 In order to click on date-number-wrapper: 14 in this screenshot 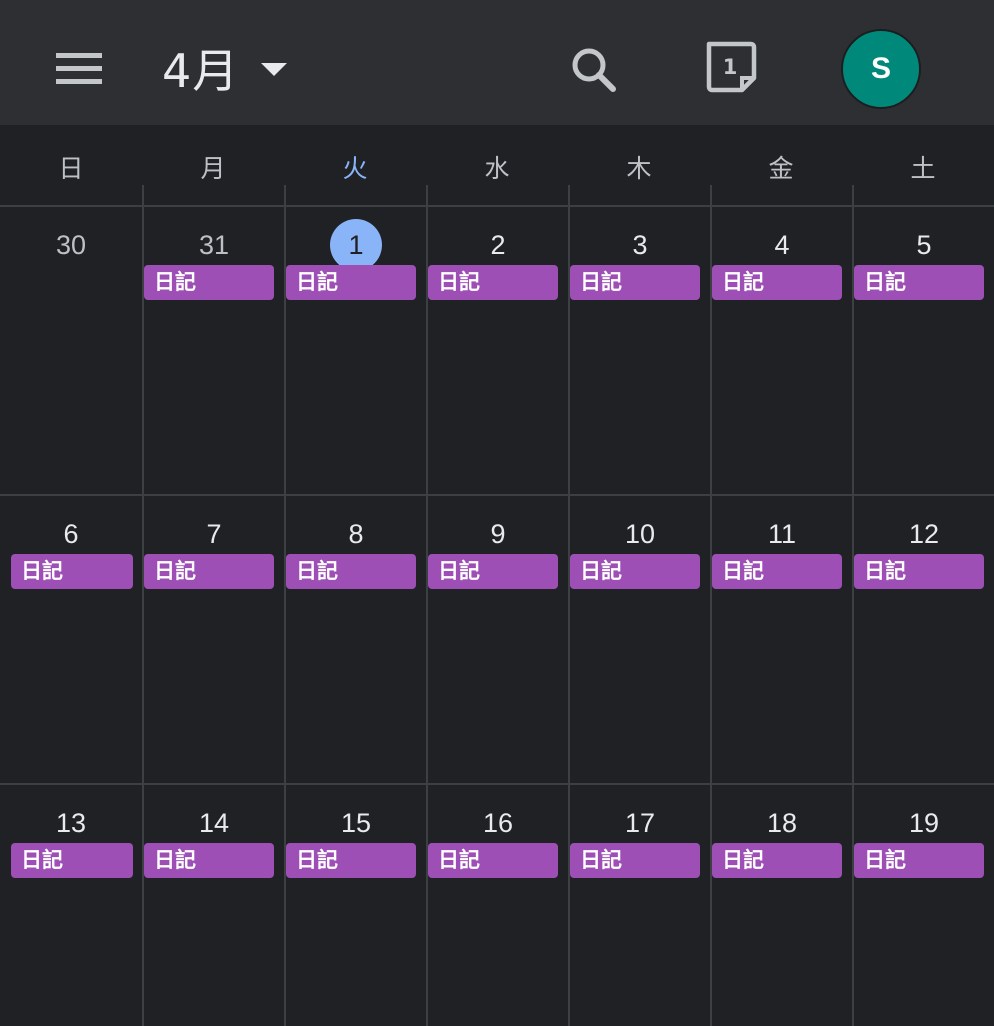, I will do `click(214, 823)`.